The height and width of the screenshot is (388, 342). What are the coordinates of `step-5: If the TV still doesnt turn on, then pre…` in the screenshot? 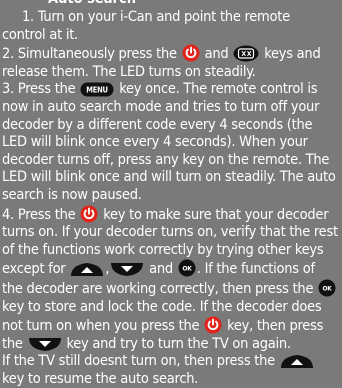 It's located at (170, 370).